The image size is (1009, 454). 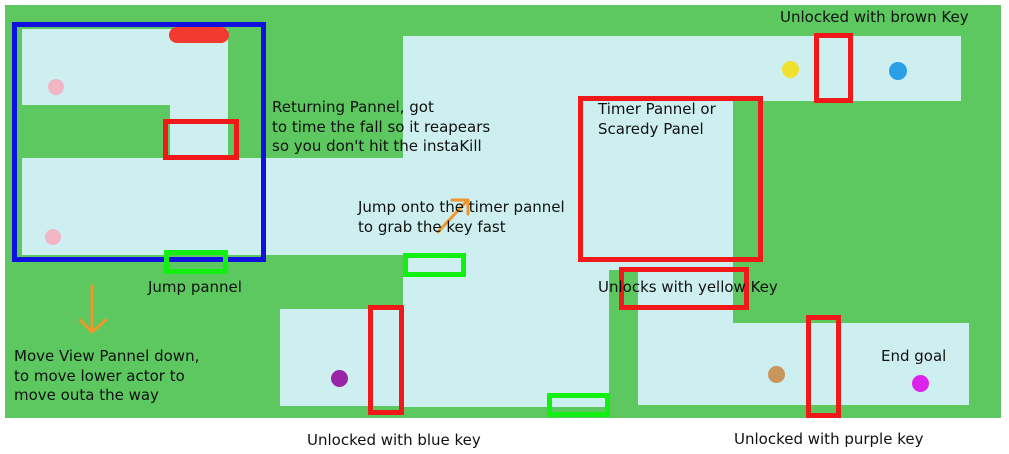 I want to click on blue-key-door, so click(x=386, y=360).